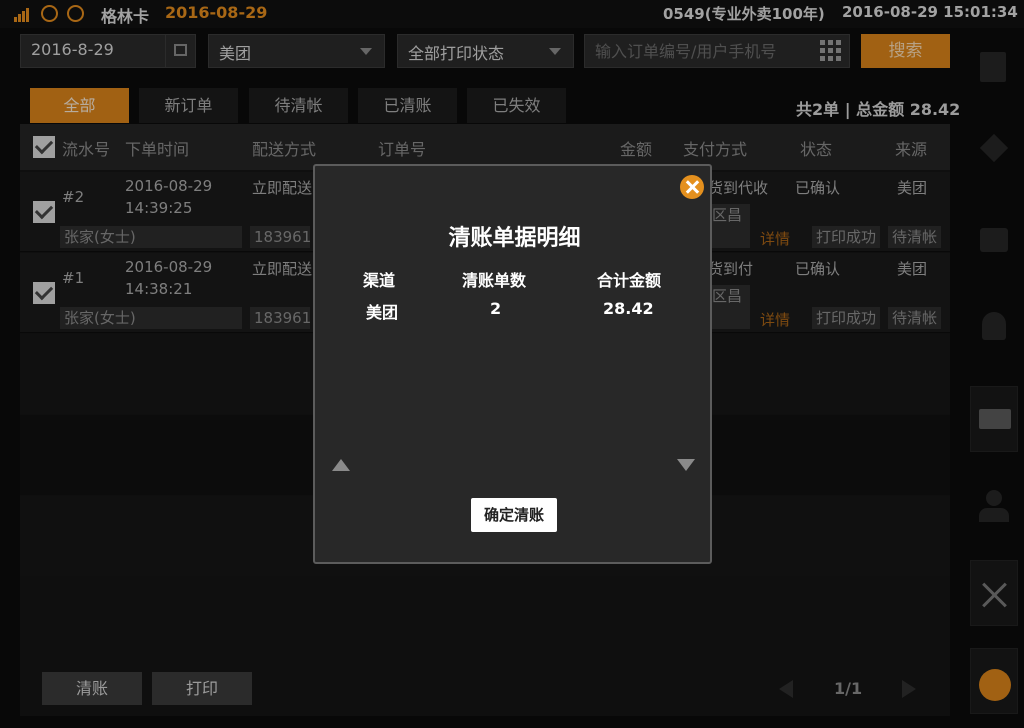  What do you see at coordinates (686, 465) in the screenshot?
I see `scroll-down-icon` at bounding box center [686, 465].